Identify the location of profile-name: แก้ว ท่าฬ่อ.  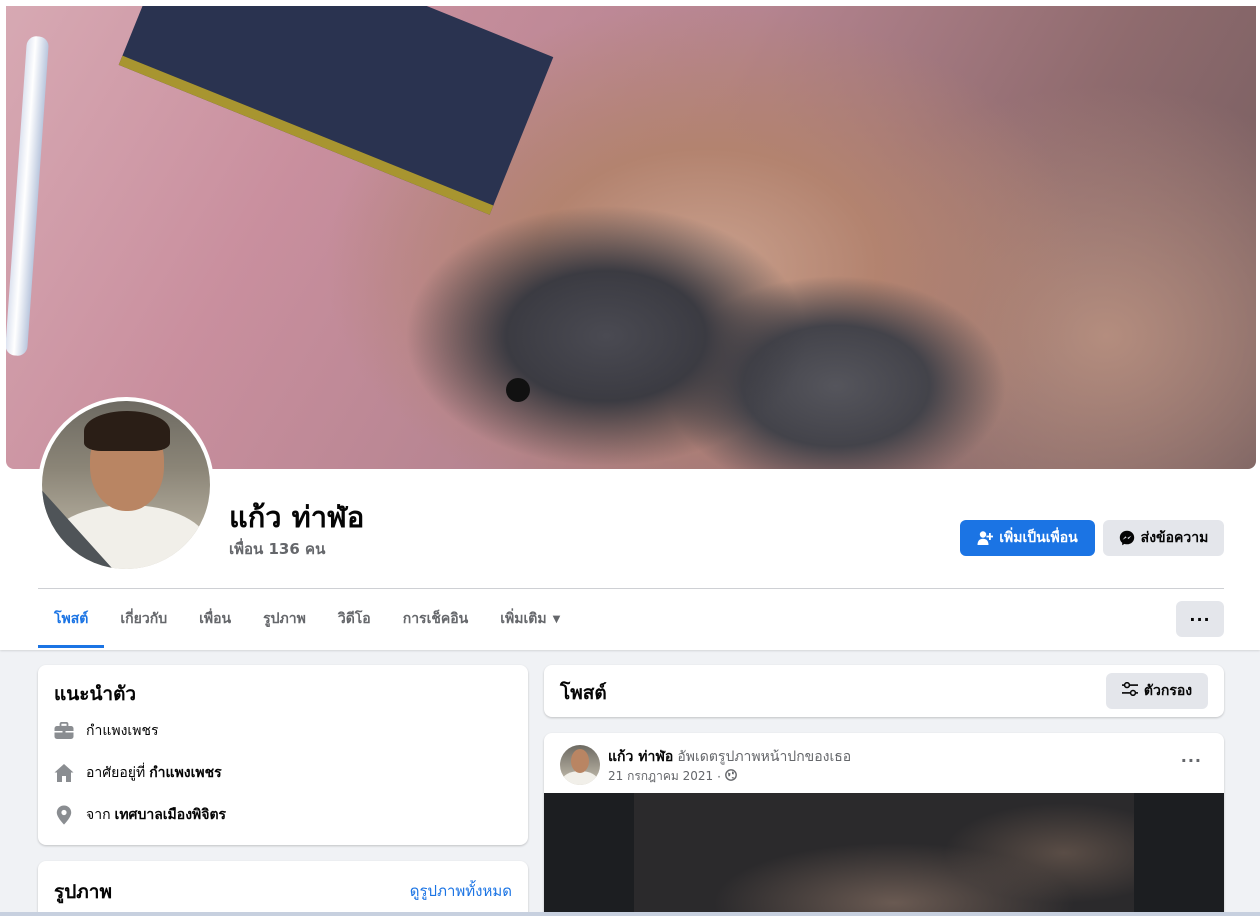
(297, 517).